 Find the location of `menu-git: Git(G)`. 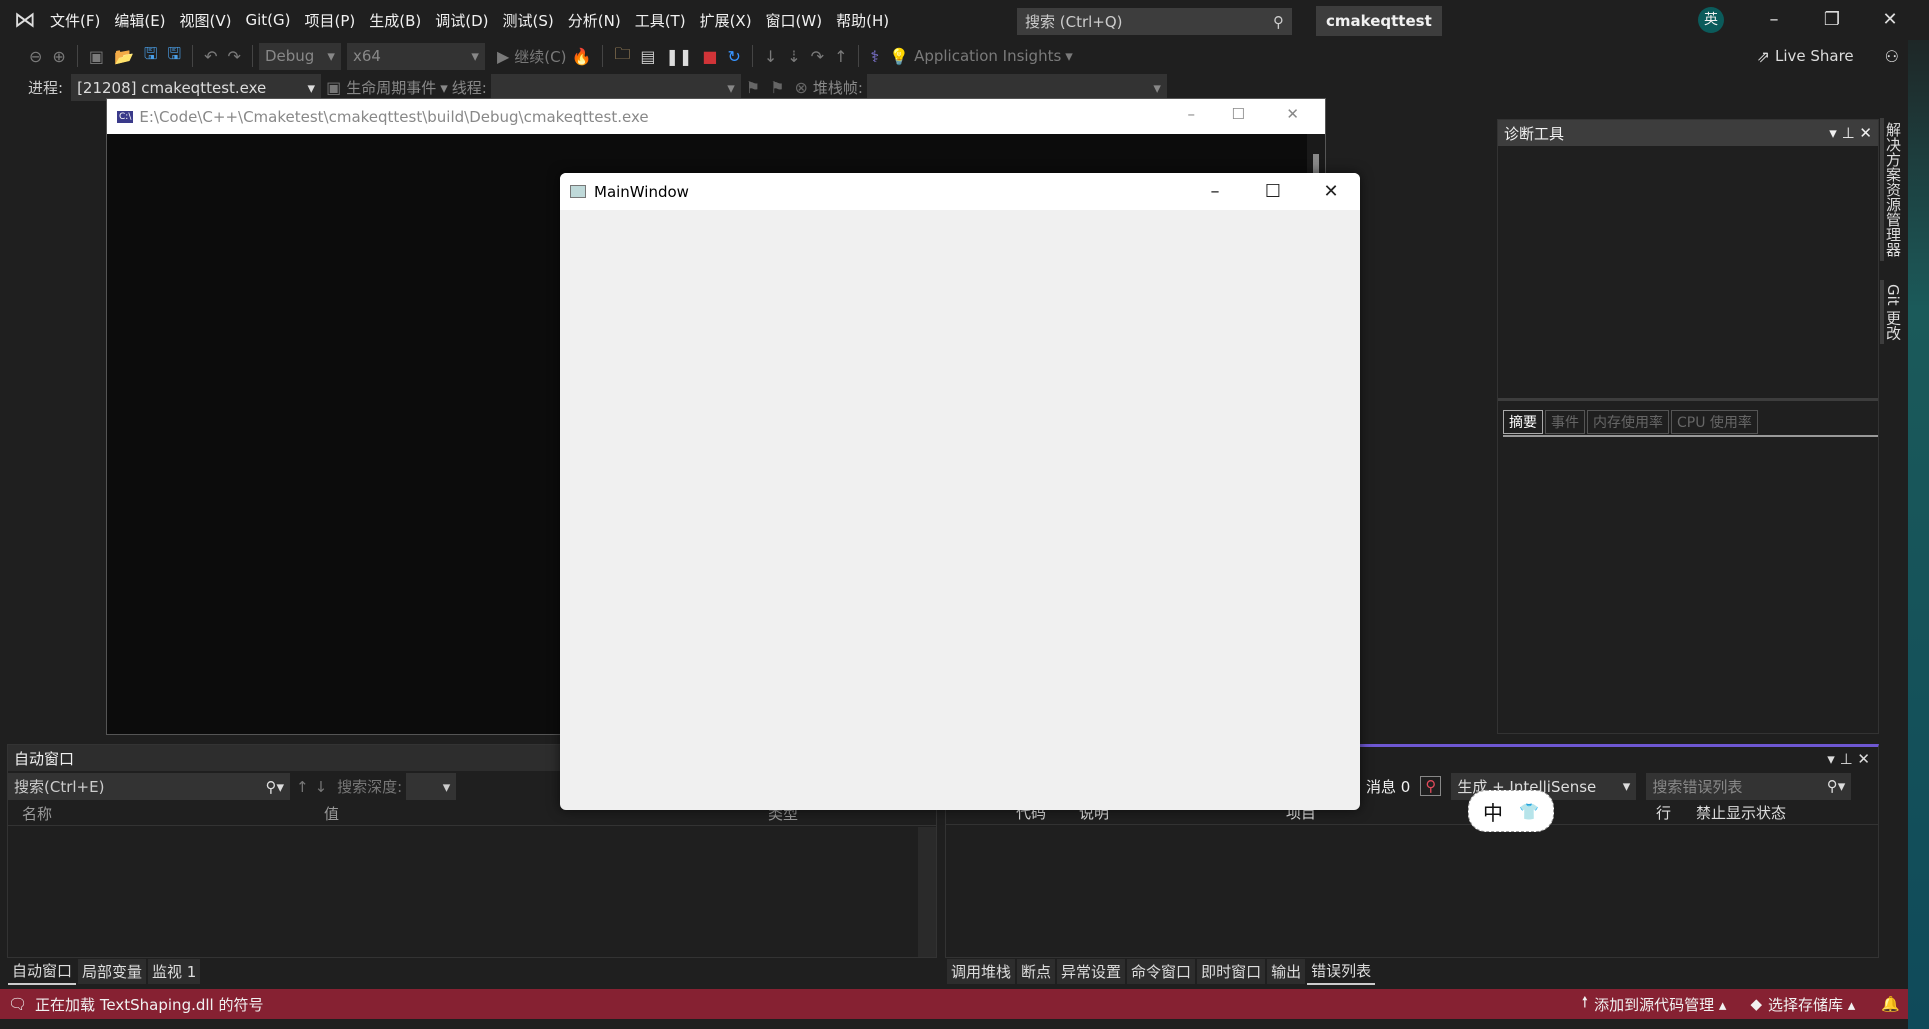

menu-git: Git(G) is located at coordinates (268, 20).